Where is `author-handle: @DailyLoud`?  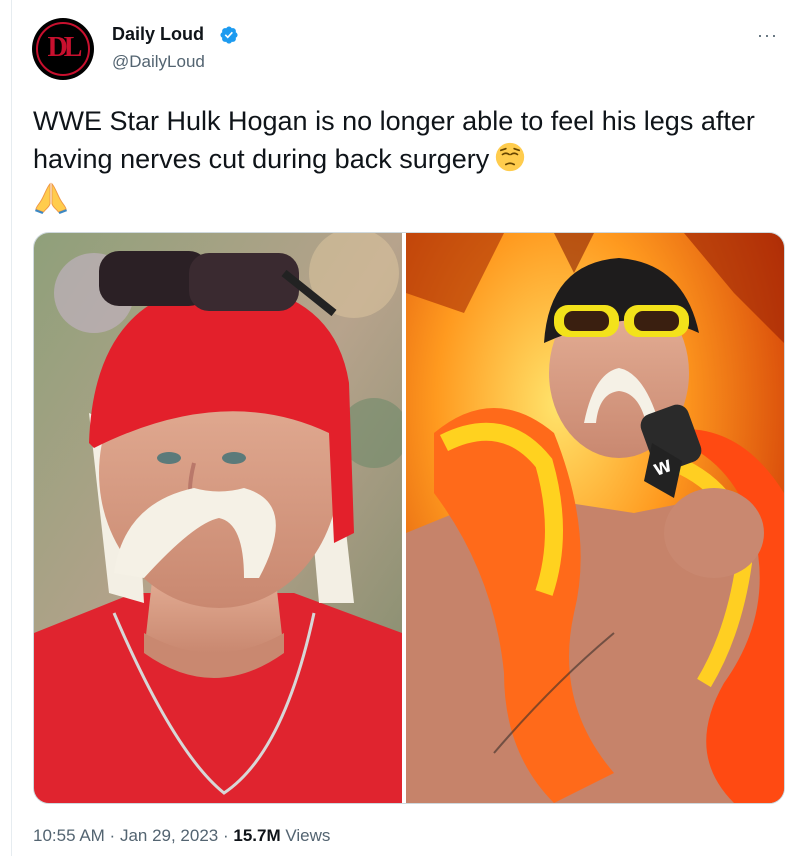 author-handle: @DailyLoud is located at coordinates (158, 62).